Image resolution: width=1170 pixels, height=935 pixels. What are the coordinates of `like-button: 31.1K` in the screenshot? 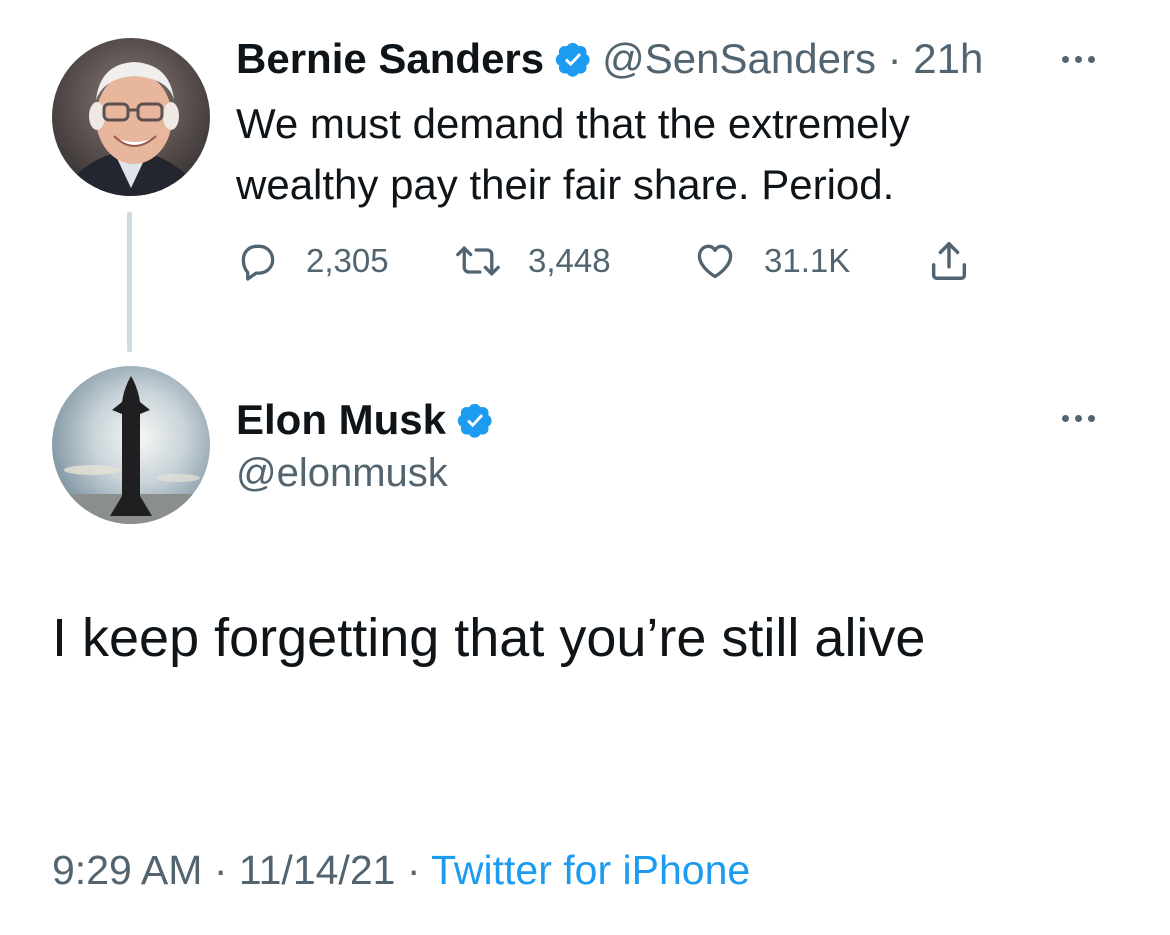 It's located at (771, 261).